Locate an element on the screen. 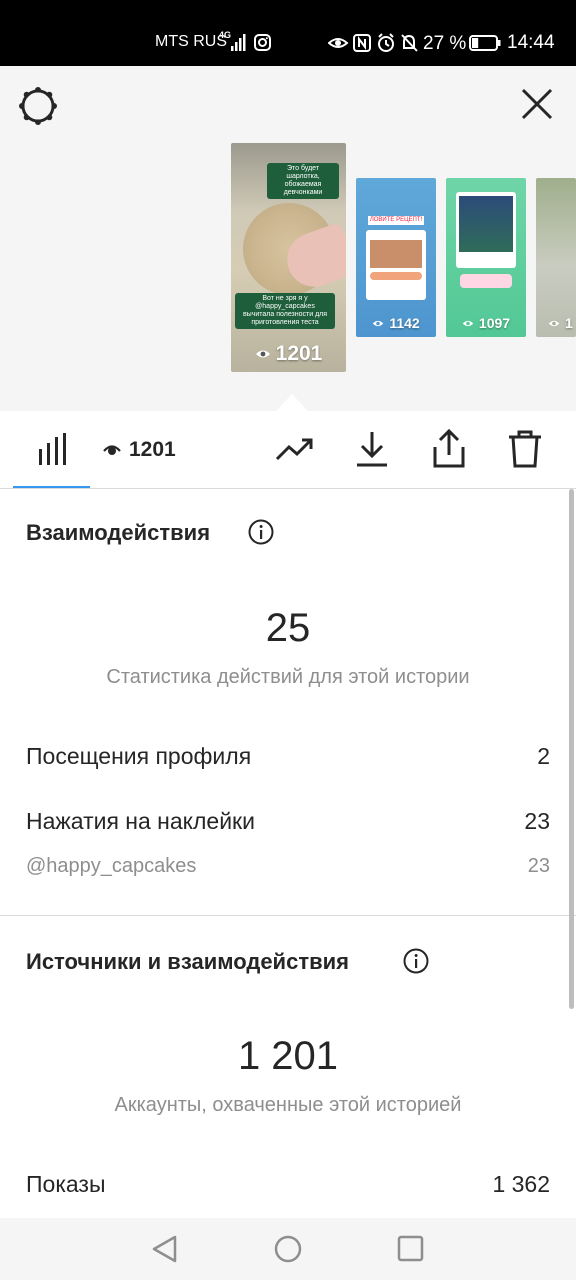  trash-icon is located at coordinates (525, 449).